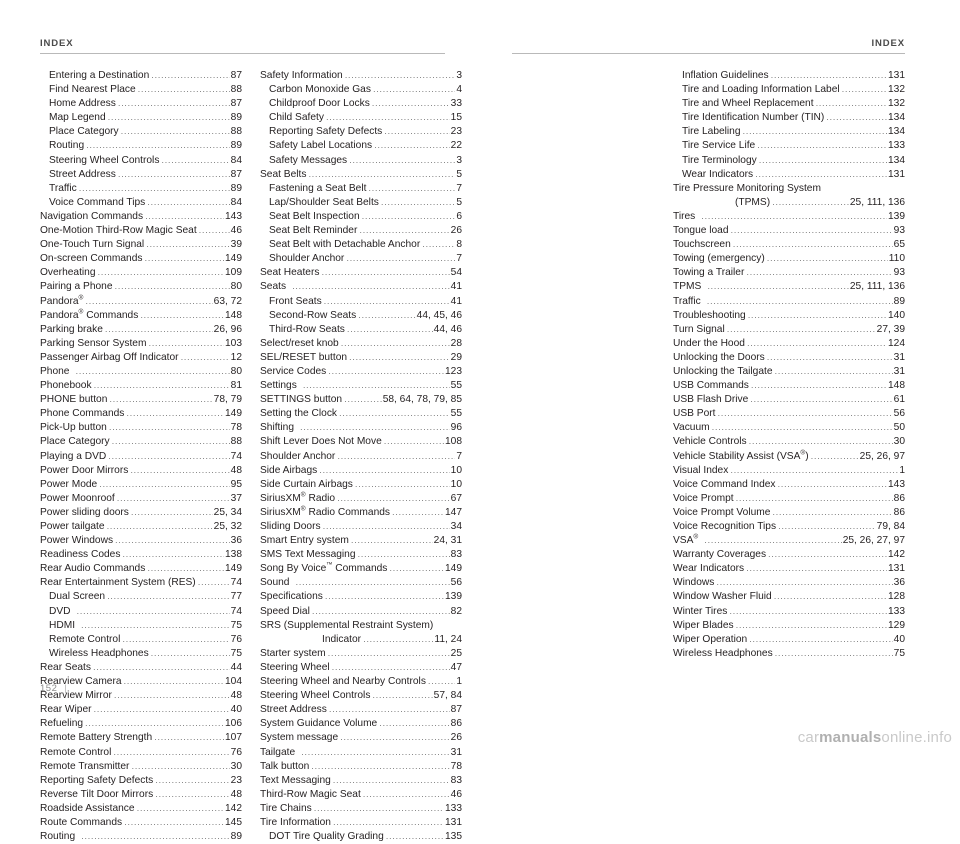 The image size is (960, 844). Describe the element at coordinates (789, 541) in the screenshot. I see `index-entry: VSA® 25, 26, 27, 97` at that location.